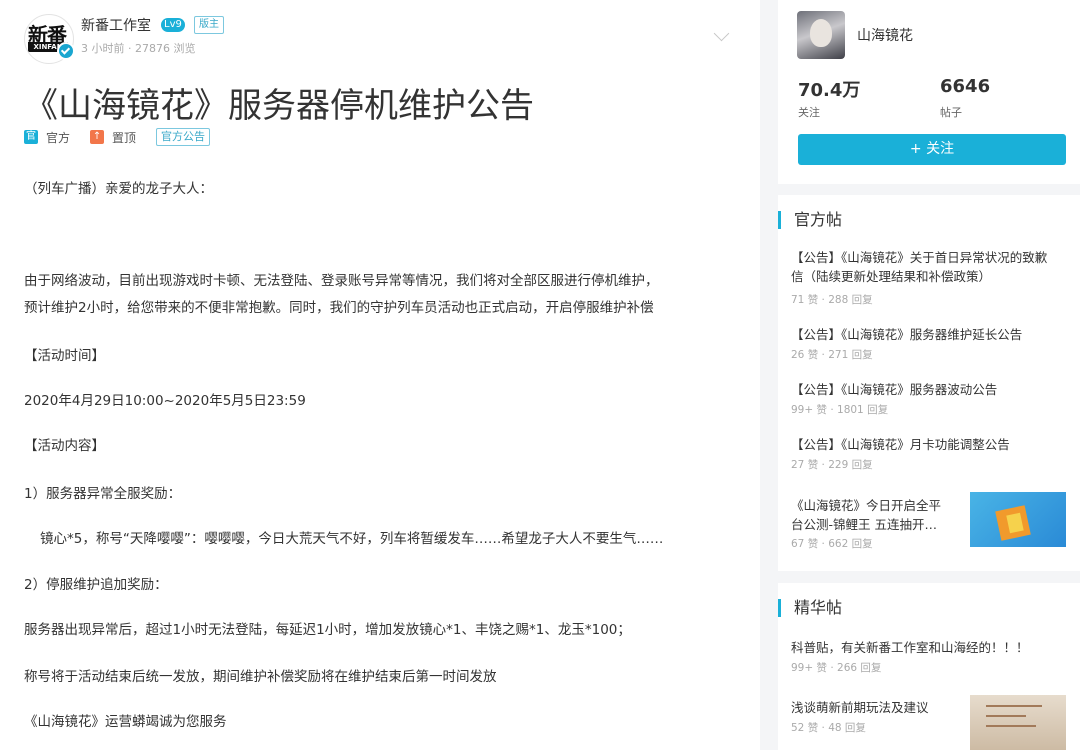 Image resolution: width=1080 pixels, height=750 pixels. I want to click on posts-label: 帖子, so click(951, 112).